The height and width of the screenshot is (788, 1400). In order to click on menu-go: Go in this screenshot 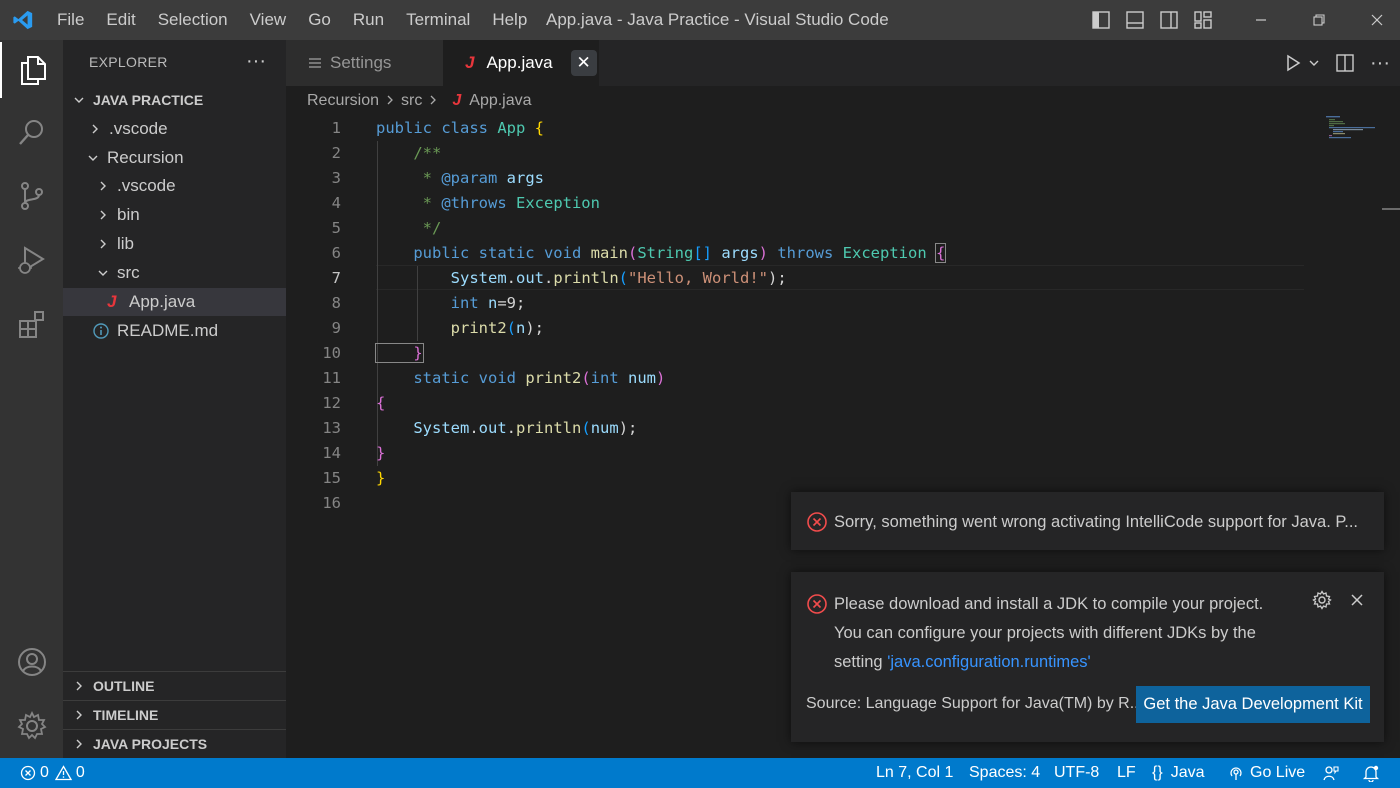, I will do `click(319, 20)`.